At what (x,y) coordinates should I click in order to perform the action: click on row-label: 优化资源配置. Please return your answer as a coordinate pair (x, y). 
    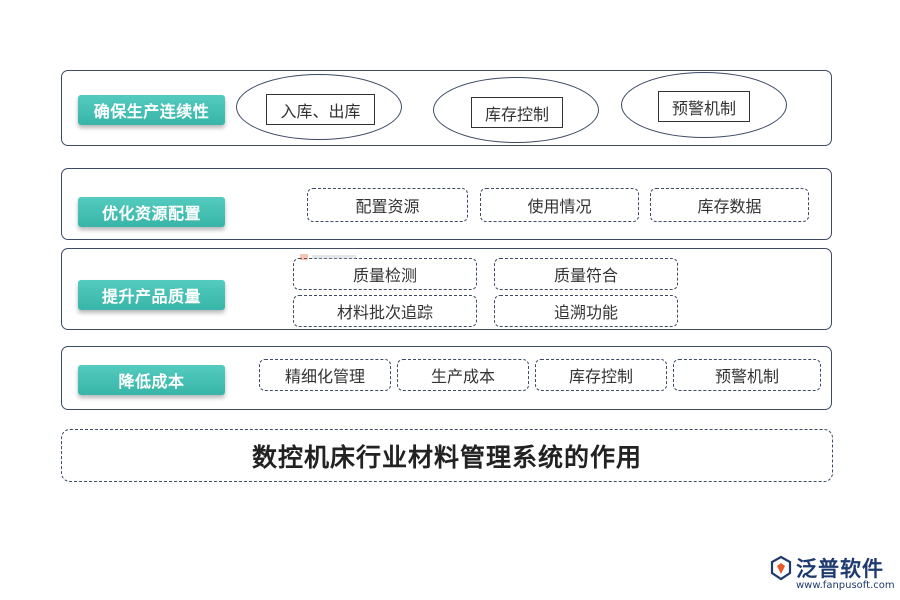
    Looking at the image, I should click on (151, 212).